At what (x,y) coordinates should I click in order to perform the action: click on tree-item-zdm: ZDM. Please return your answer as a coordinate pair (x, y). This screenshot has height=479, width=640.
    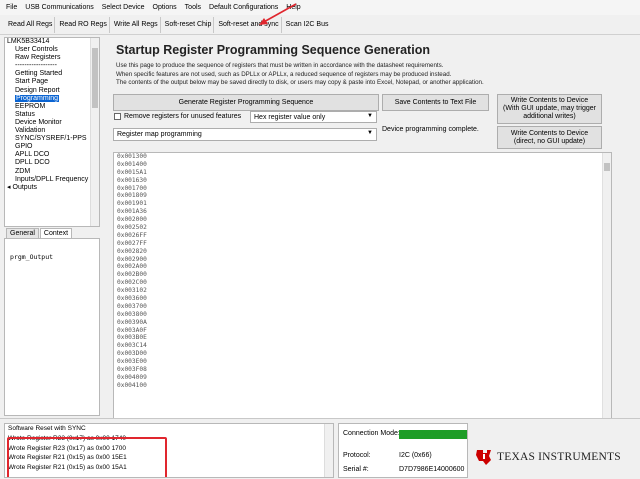
    Looking at the image, I should click on (52, 172).